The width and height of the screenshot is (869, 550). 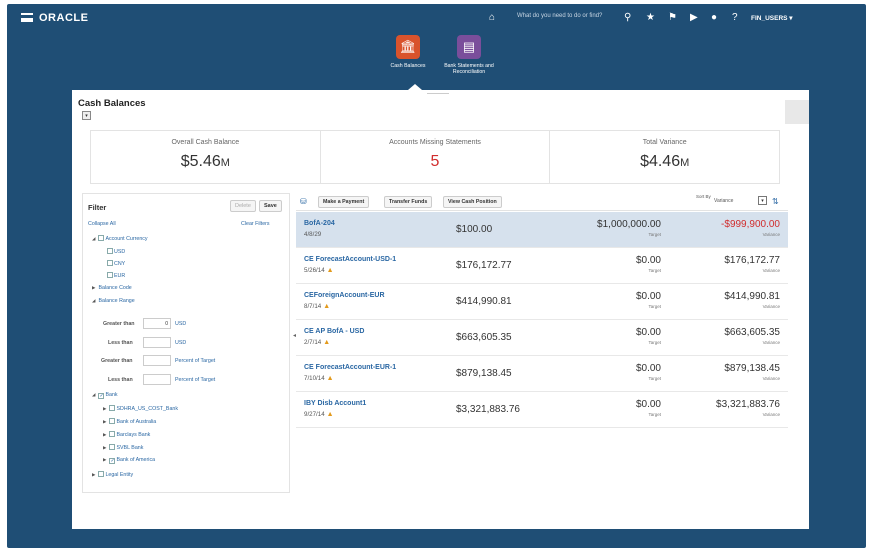 What do you see at coordinates (319, 378) in the screenshot?
I see `statement-date: 7/10/14 ▲` at bounding box center [319, 378].